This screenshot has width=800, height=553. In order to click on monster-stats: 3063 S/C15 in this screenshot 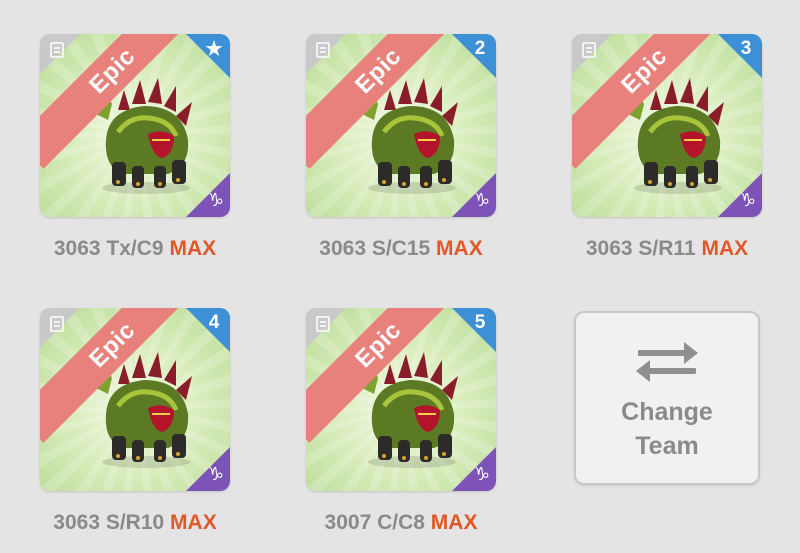, I will do `click(375, 248)`.